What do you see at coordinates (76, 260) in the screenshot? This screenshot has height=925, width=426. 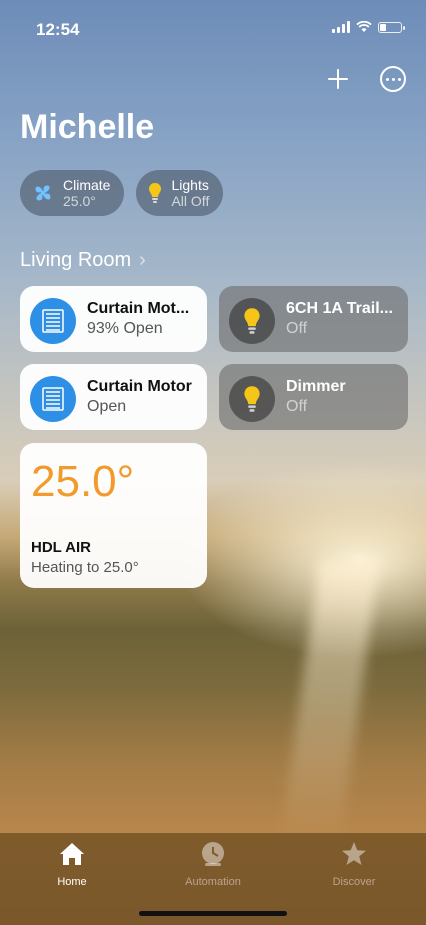 I see `room-title: Living Room` at bounding box center [76, 260].